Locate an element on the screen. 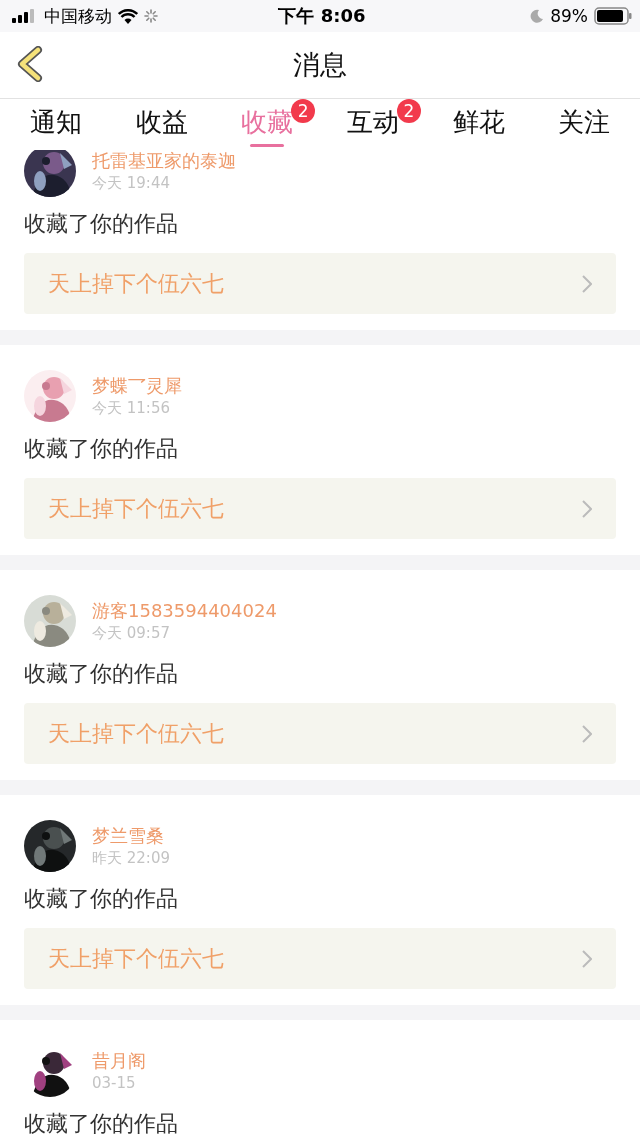  carrier-name: 中国移动 is located at coordinates (78, 16).